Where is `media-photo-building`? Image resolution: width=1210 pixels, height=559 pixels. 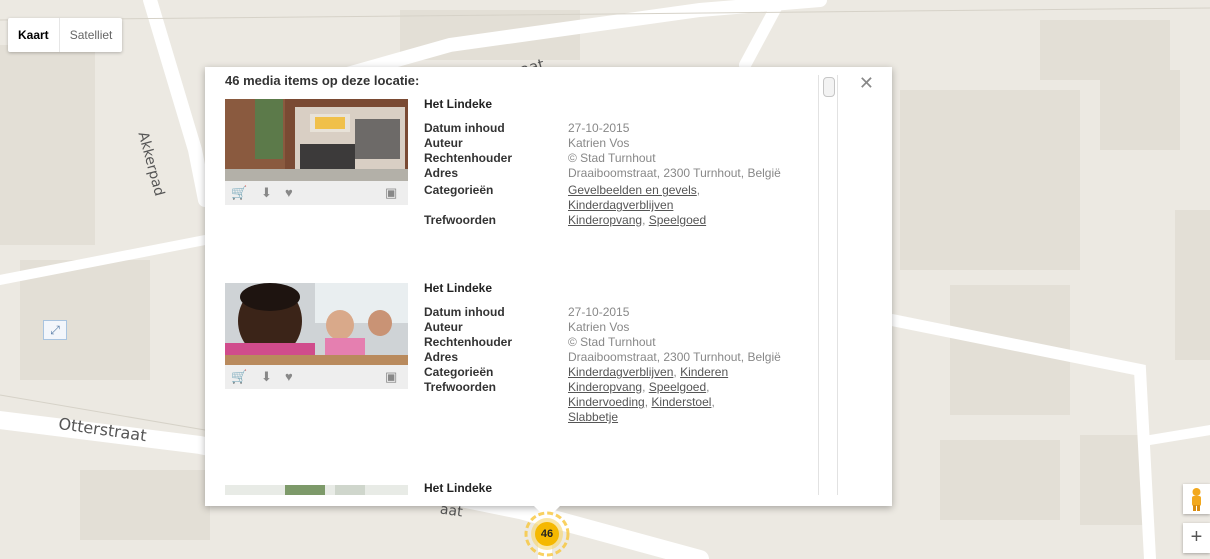 media-photo-building is located at coordinates (316, 140).